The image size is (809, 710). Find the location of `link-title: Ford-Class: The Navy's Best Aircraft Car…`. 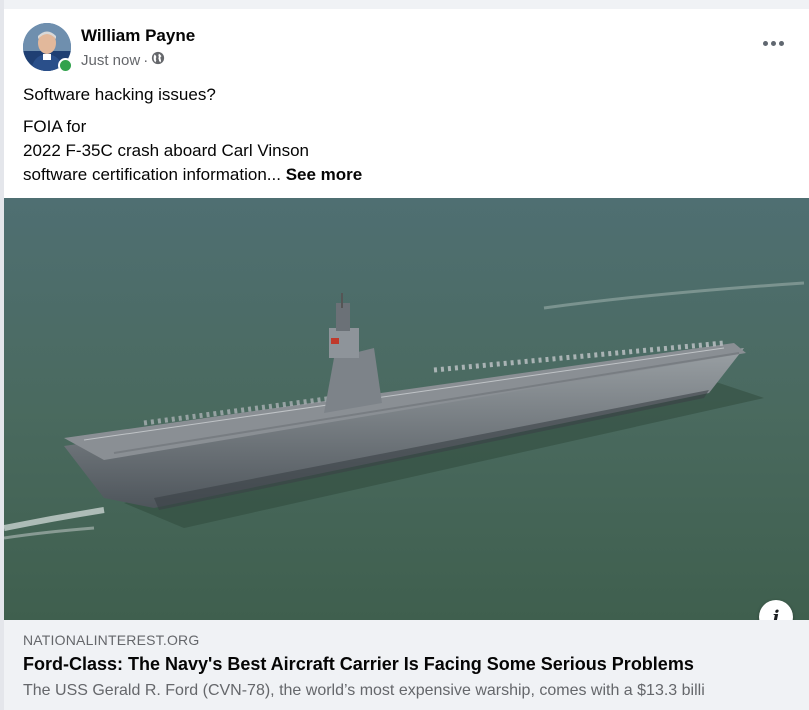

link-title: Ford-Class: The Navy's Best Aircraft Car… is located at coordinates (358, 664).